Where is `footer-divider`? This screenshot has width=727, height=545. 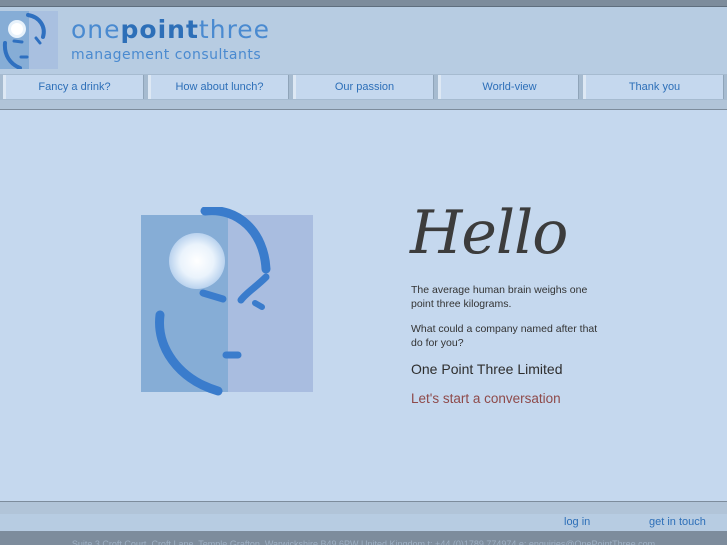
footer-divider is located at coordinates (363, 507).